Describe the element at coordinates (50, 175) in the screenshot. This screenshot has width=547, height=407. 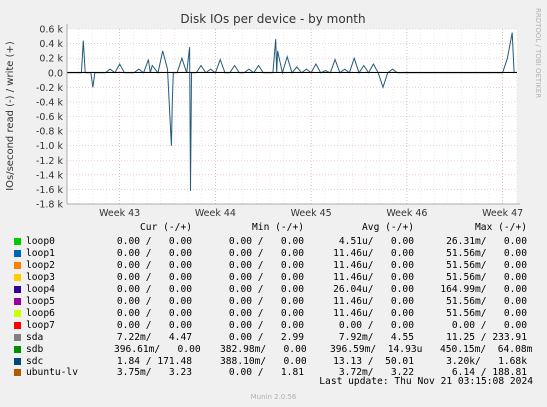
I see `y-tick-label: -1.4 k` at that location.